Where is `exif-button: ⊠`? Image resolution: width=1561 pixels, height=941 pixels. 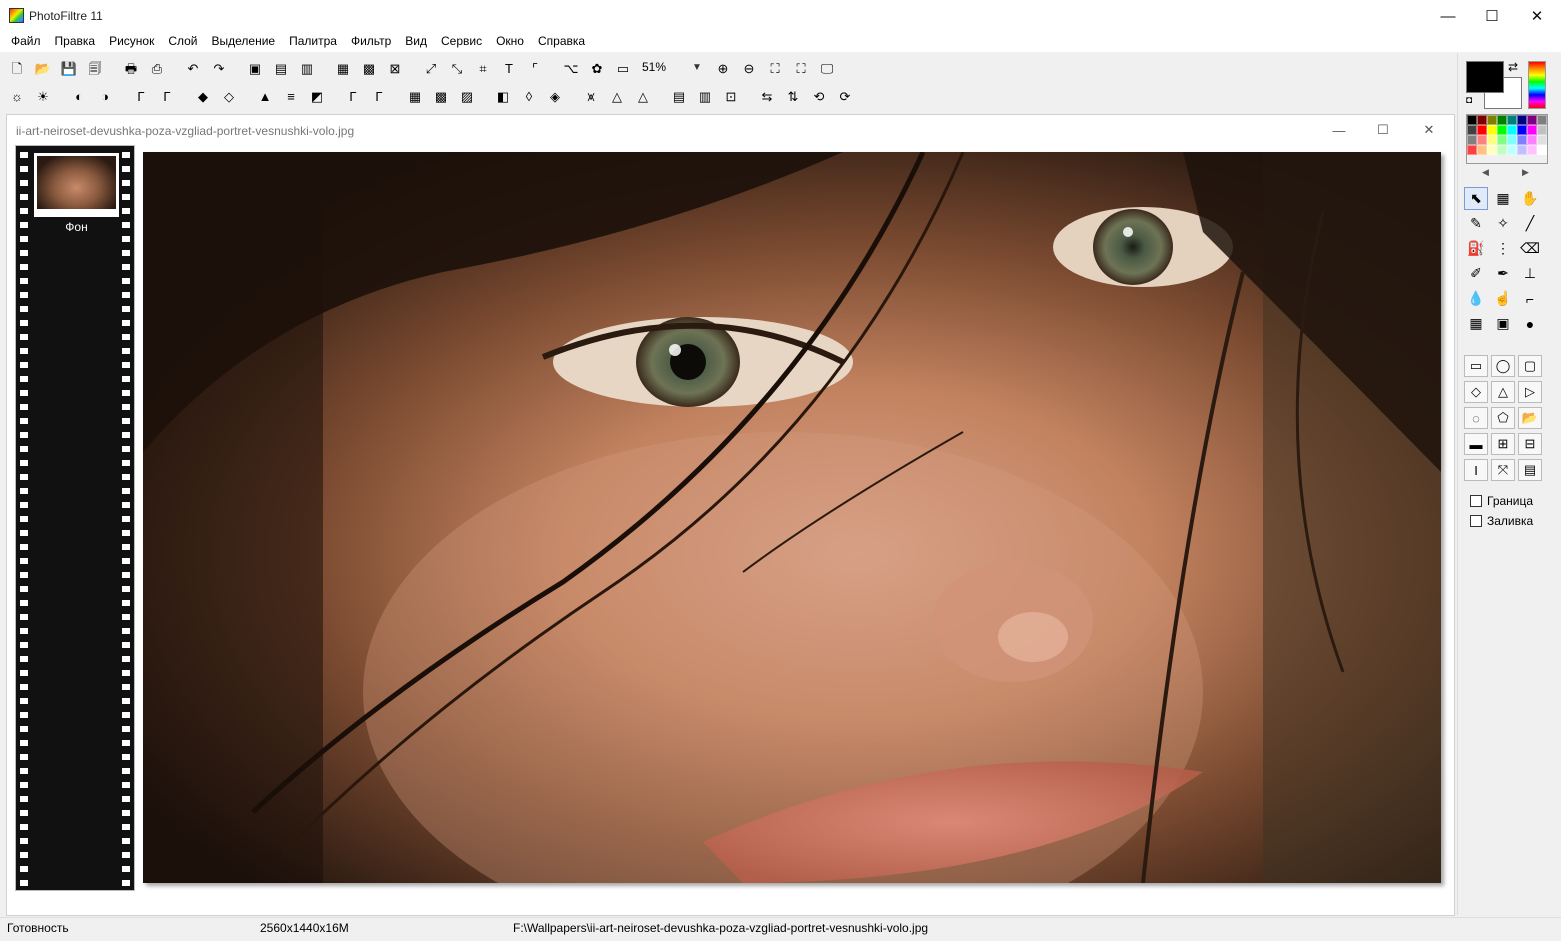 exif-button: ⊠ is located at coordinates (395, 68).